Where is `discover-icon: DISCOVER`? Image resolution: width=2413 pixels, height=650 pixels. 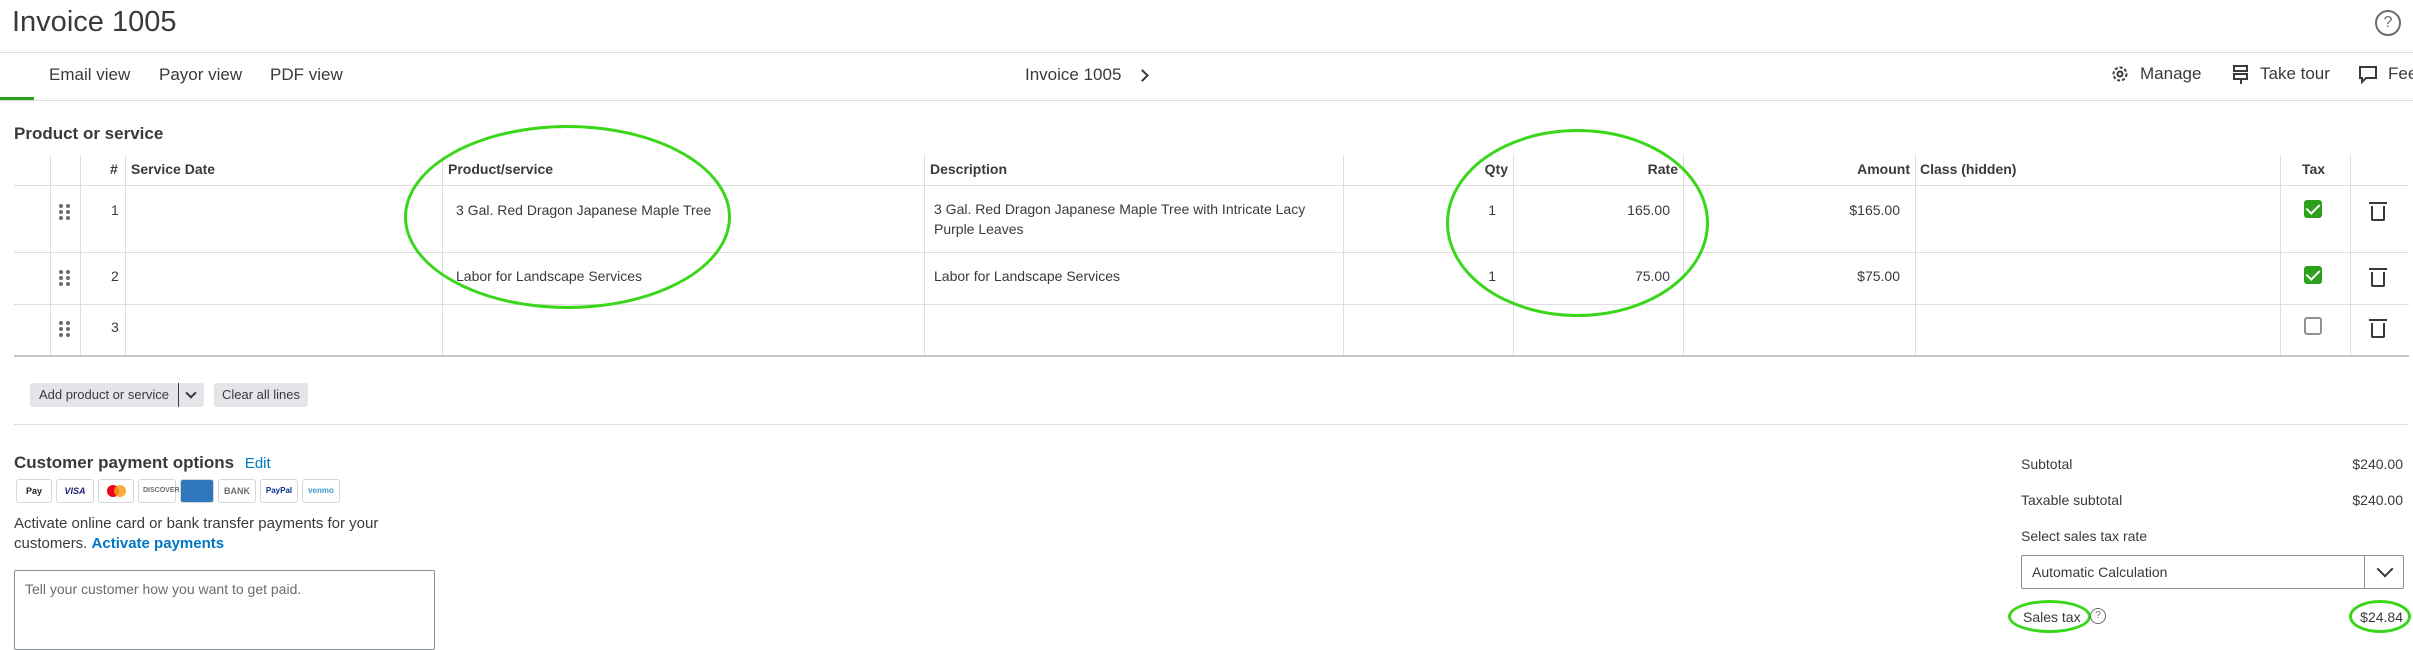
discover-icon: DISCOVER is located at coordinates (159, 491).